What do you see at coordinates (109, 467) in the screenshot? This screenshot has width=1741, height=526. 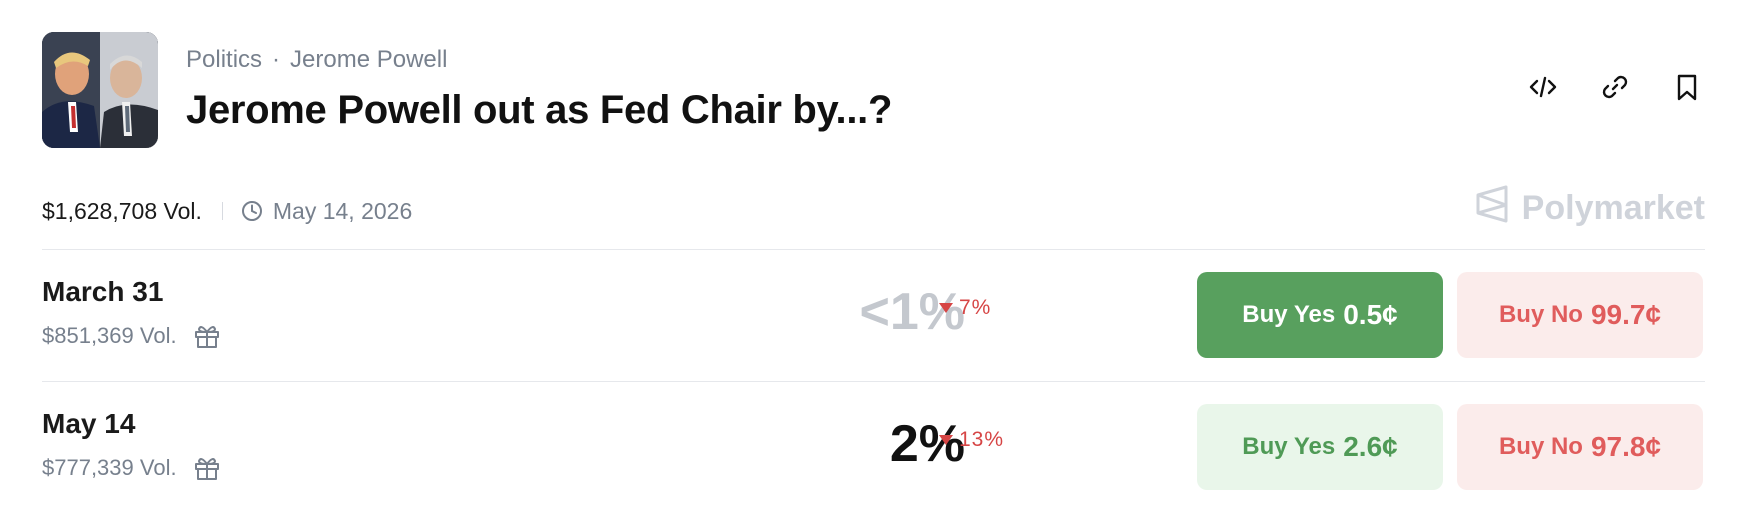 I see `outcome-volume-text: $777,339 Vol.` at bounding box center [109, 467].